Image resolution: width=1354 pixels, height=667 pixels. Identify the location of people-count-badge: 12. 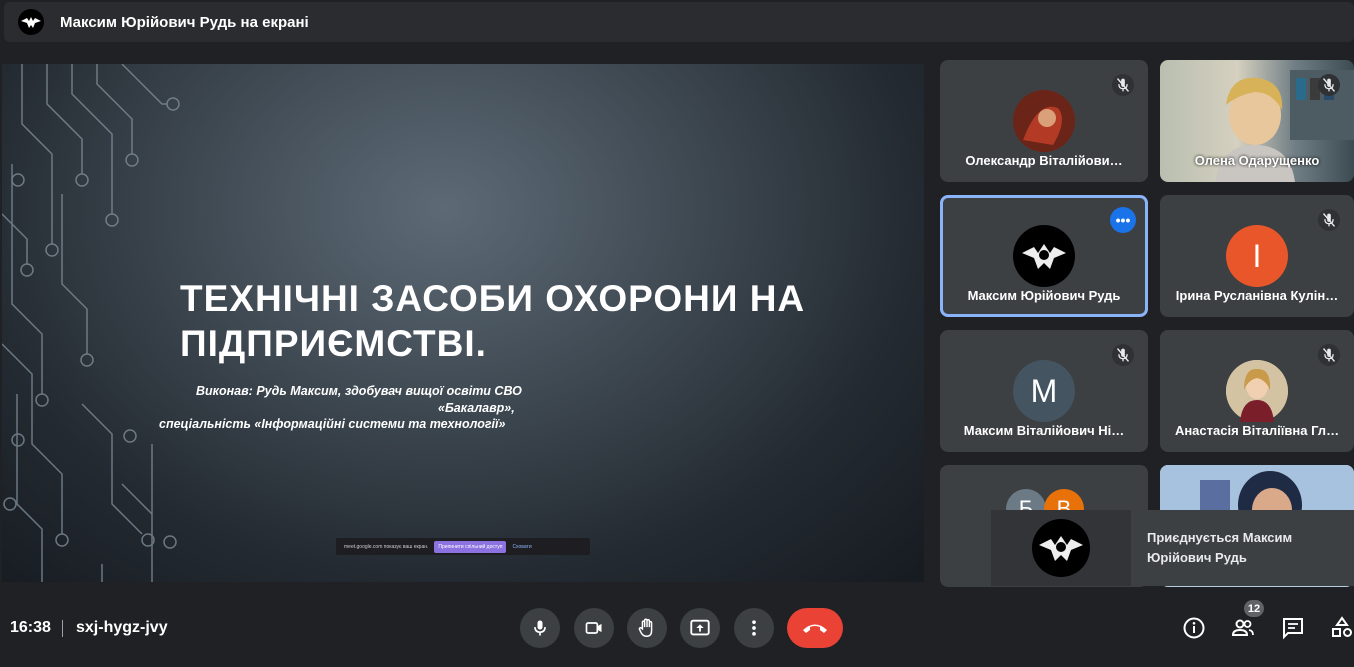
(1254, 608).